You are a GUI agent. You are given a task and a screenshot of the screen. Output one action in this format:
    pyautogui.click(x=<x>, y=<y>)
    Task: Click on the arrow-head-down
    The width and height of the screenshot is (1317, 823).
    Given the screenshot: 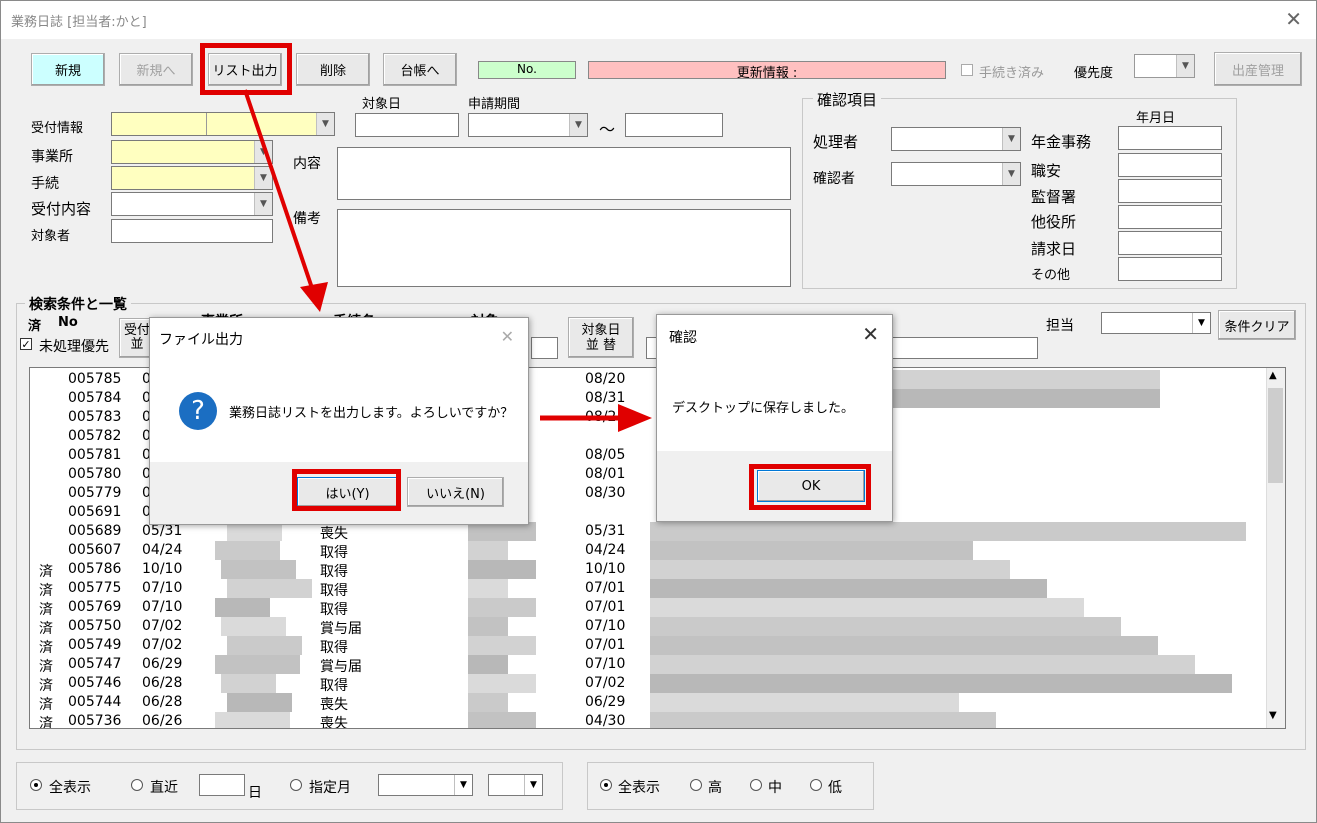 What is the action you would take?
    pyautogui.click(x=314, y=297)
    